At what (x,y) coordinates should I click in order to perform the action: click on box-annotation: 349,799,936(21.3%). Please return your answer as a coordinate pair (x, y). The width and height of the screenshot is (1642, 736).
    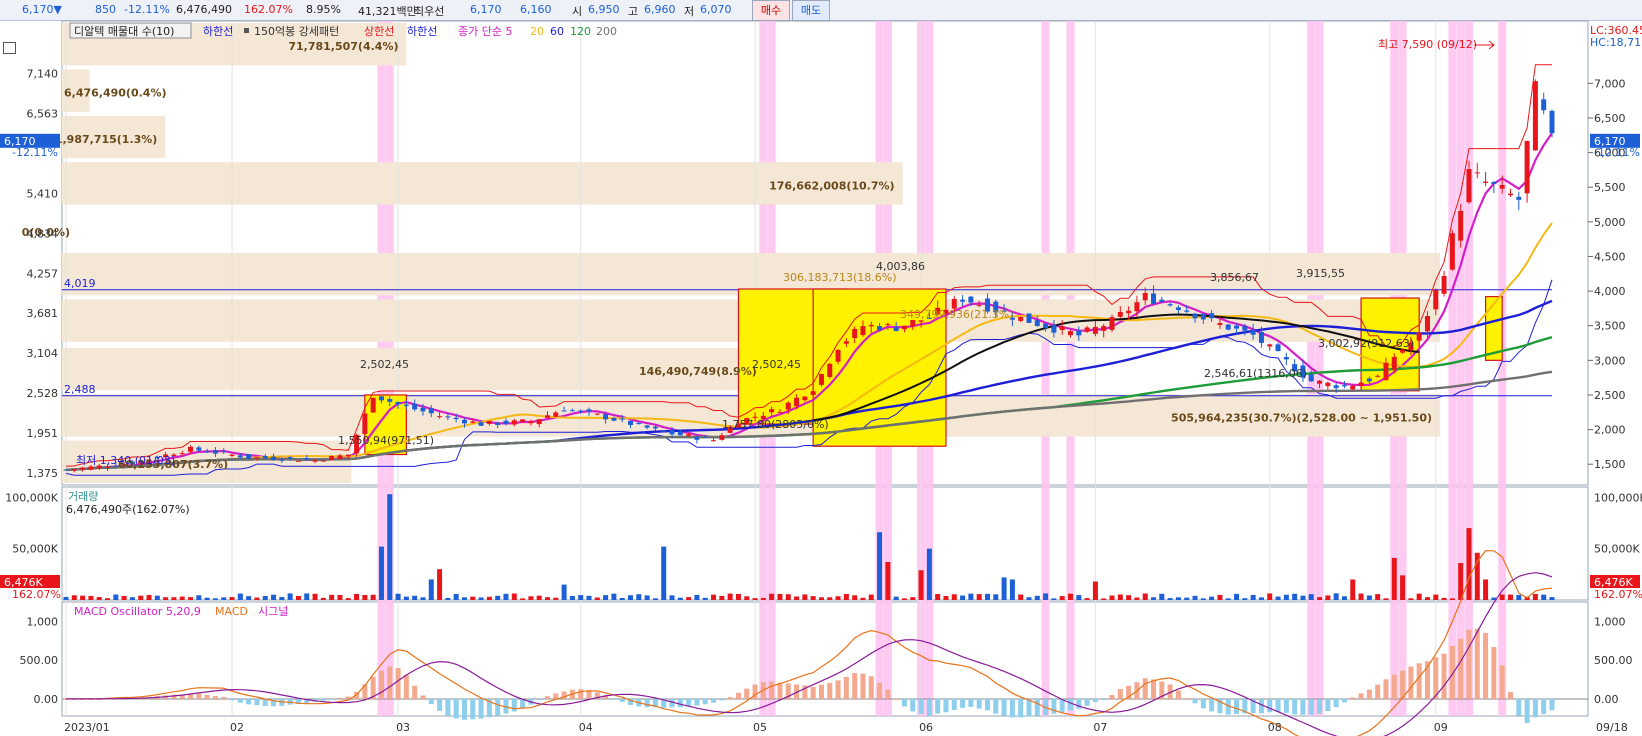
    Looking at the image, I should click on (957, 314).